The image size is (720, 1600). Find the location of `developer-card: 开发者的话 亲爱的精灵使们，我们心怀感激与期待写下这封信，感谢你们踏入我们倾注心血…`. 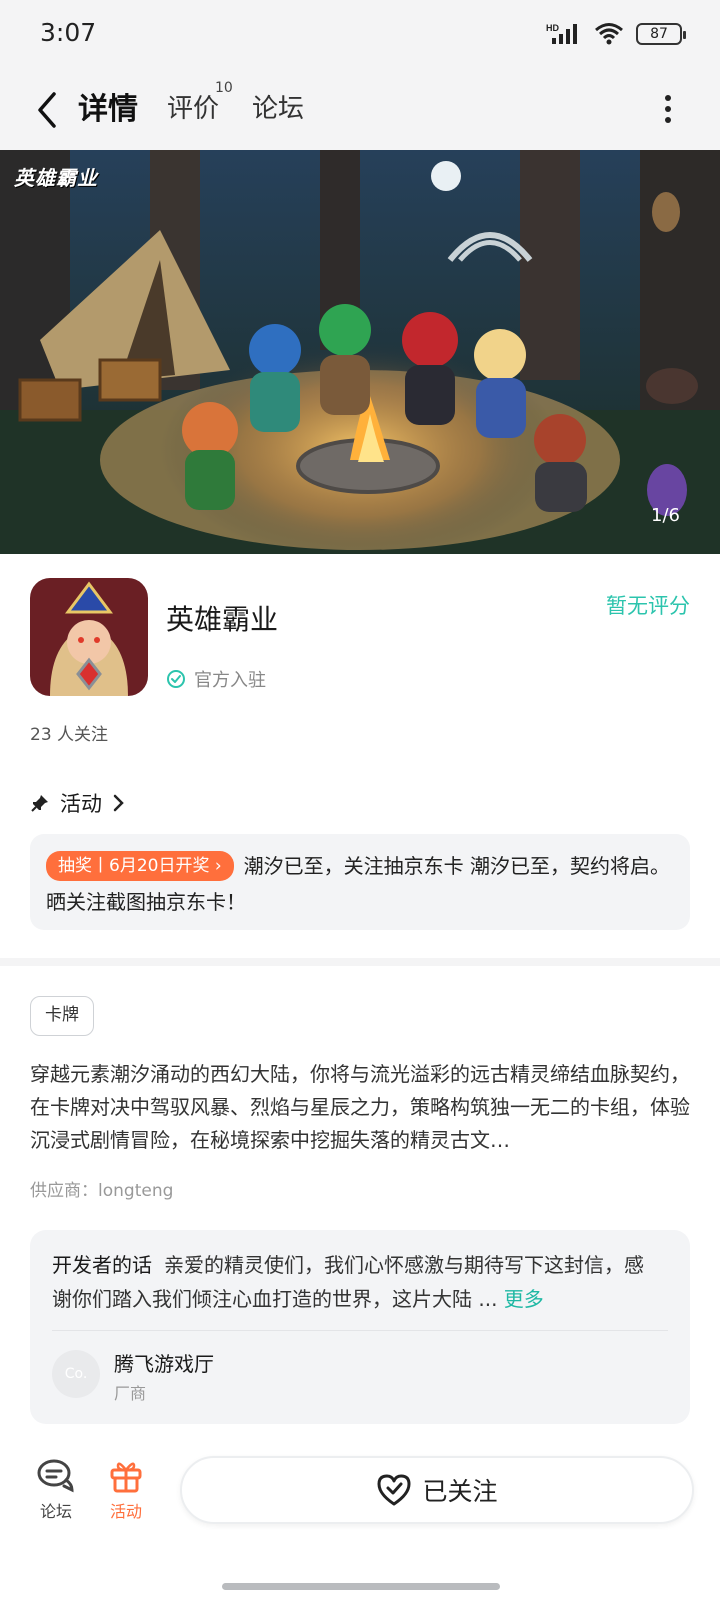

developer-card: 开发者的话 亲爱的精灵使们，我们心怀感激与期待写下这封信，感谢你们踏入我们倾注心血… is located at coordinates (360, 1327).